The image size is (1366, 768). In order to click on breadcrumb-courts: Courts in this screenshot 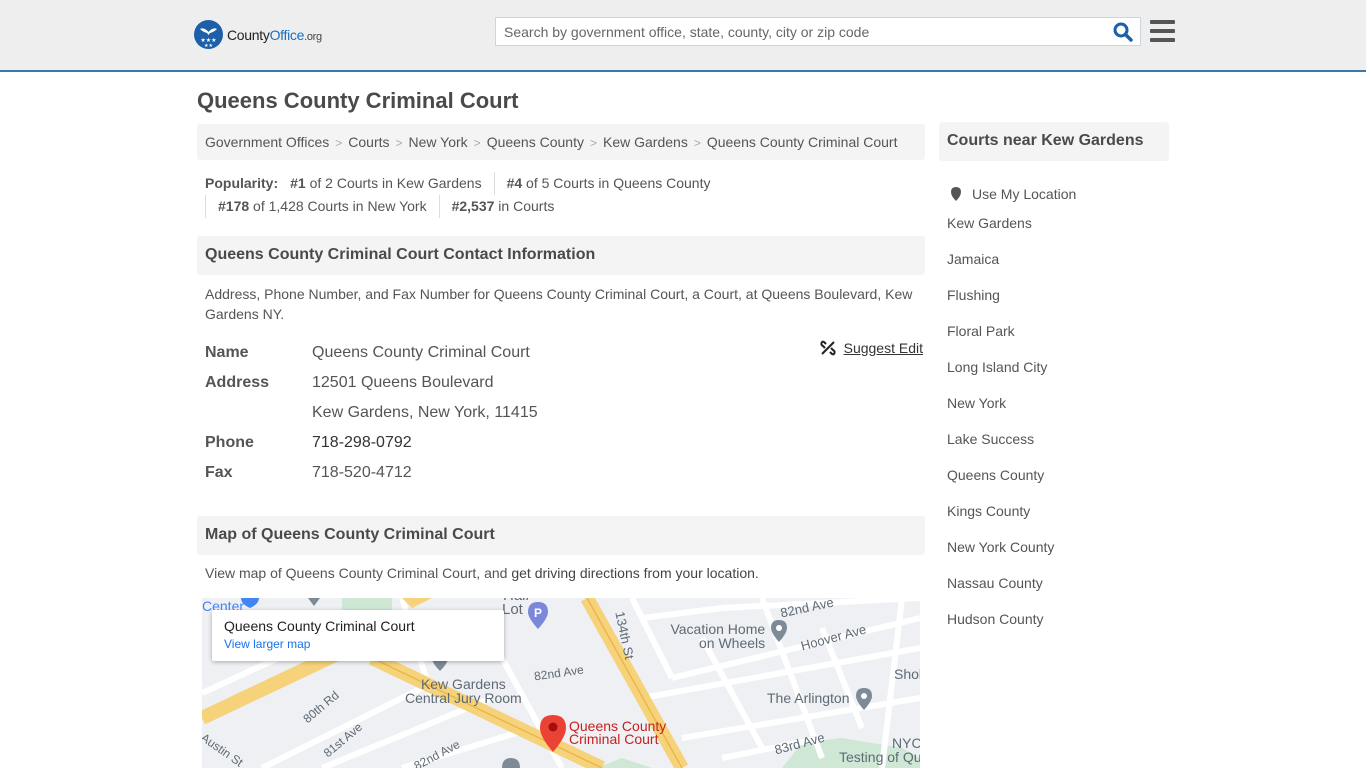, I will do `click(368, 142)`.